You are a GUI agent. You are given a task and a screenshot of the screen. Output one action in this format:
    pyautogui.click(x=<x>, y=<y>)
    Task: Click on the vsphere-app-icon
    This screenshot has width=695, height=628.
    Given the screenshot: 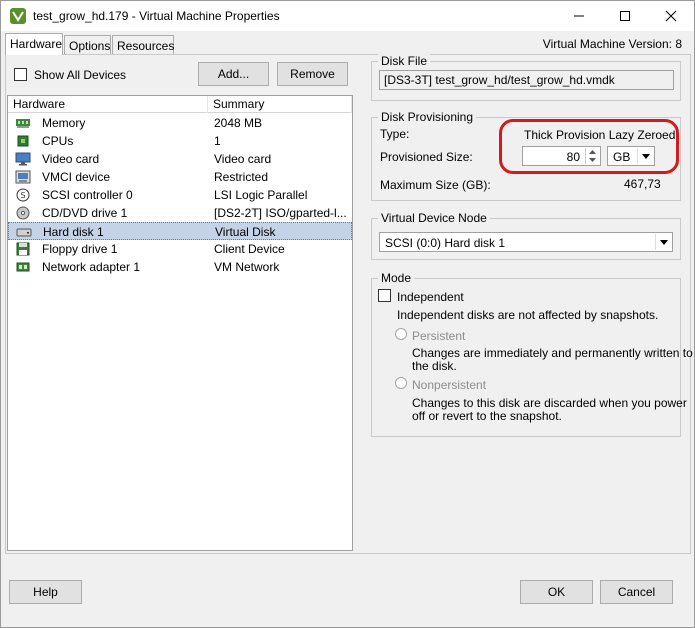 What is the action you would take?
    pyautogui.click(x=18, y=16)
    